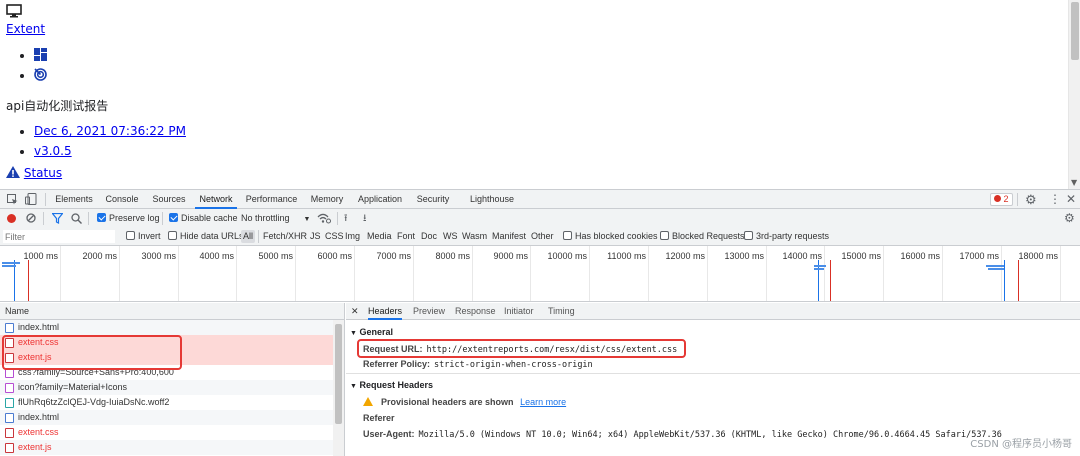 This screenshot has height=456, width=1080. I want to click on details-tab-preview: Preview, so click(429, 311).